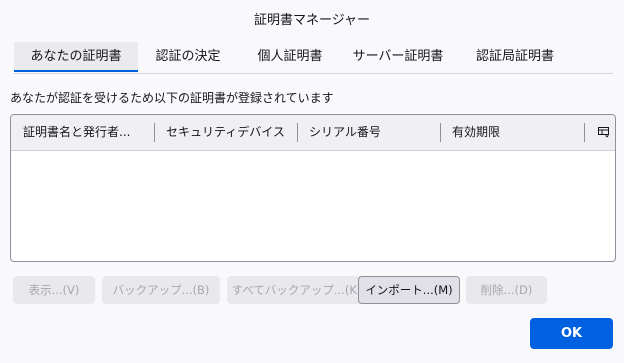 This screenshot has width=624, height=363. Describe the element at coordinates (476, 132) in the screenshot. I see `column-header-expires: 有効期限` at that location.